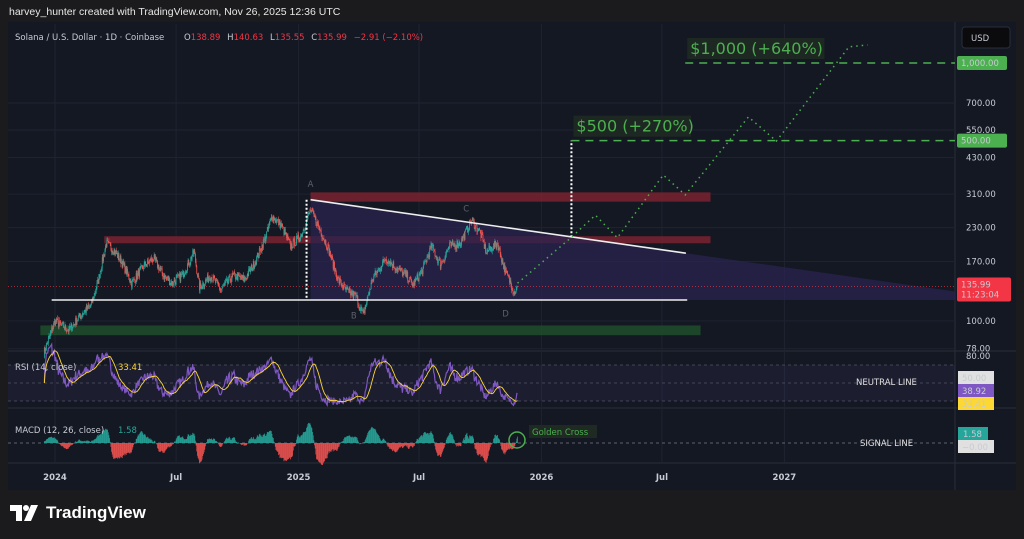  I want to click on rsi-label: RSI (14, close), so click(45, 368).